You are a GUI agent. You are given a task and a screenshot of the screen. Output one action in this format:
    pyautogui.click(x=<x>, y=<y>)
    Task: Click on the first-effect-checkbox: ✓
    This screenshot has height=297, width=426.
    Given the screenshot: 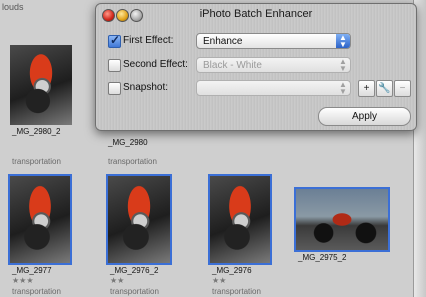 What is the action you would take?
    pyautogui.click(x=114, y=40)
    